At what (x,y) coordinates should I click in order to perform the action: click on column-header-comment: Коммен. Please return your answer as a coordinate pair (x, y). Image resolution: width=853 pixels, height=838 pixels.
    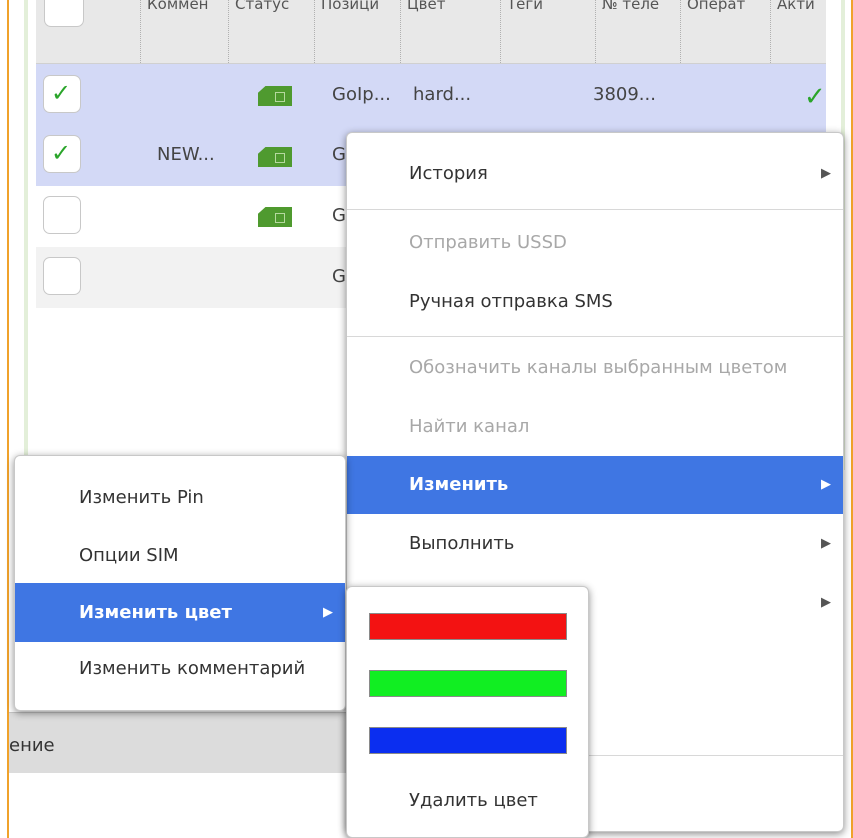
    Looking at the image, I should click on (185, 31).